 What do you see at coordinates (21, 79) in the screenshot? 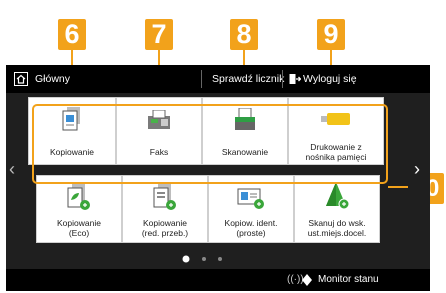
I see `home-icon` at bounding box center [21, 79].